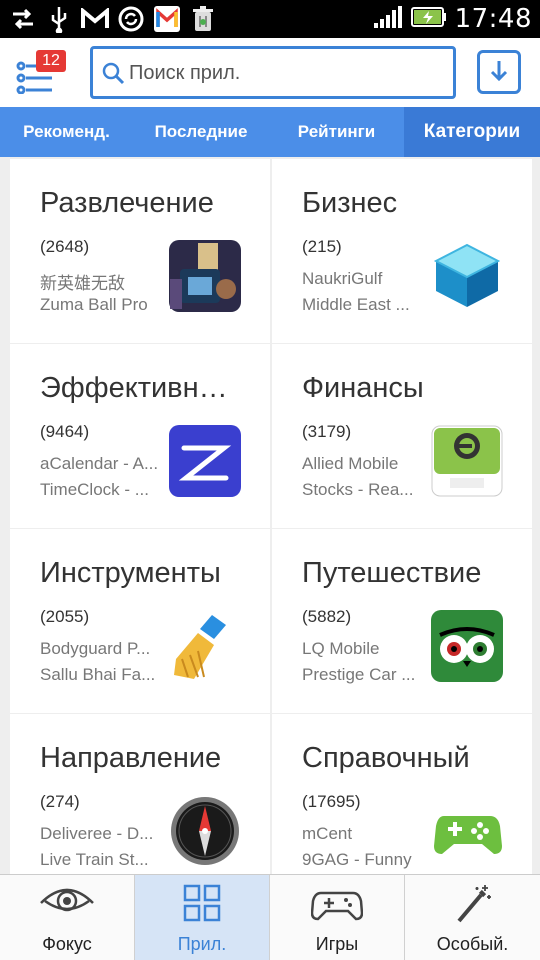 The image size is (540, 960). Describe the element at coordinates (327, 616) in the screenshot. I see `category-count: (5882)` at that location.